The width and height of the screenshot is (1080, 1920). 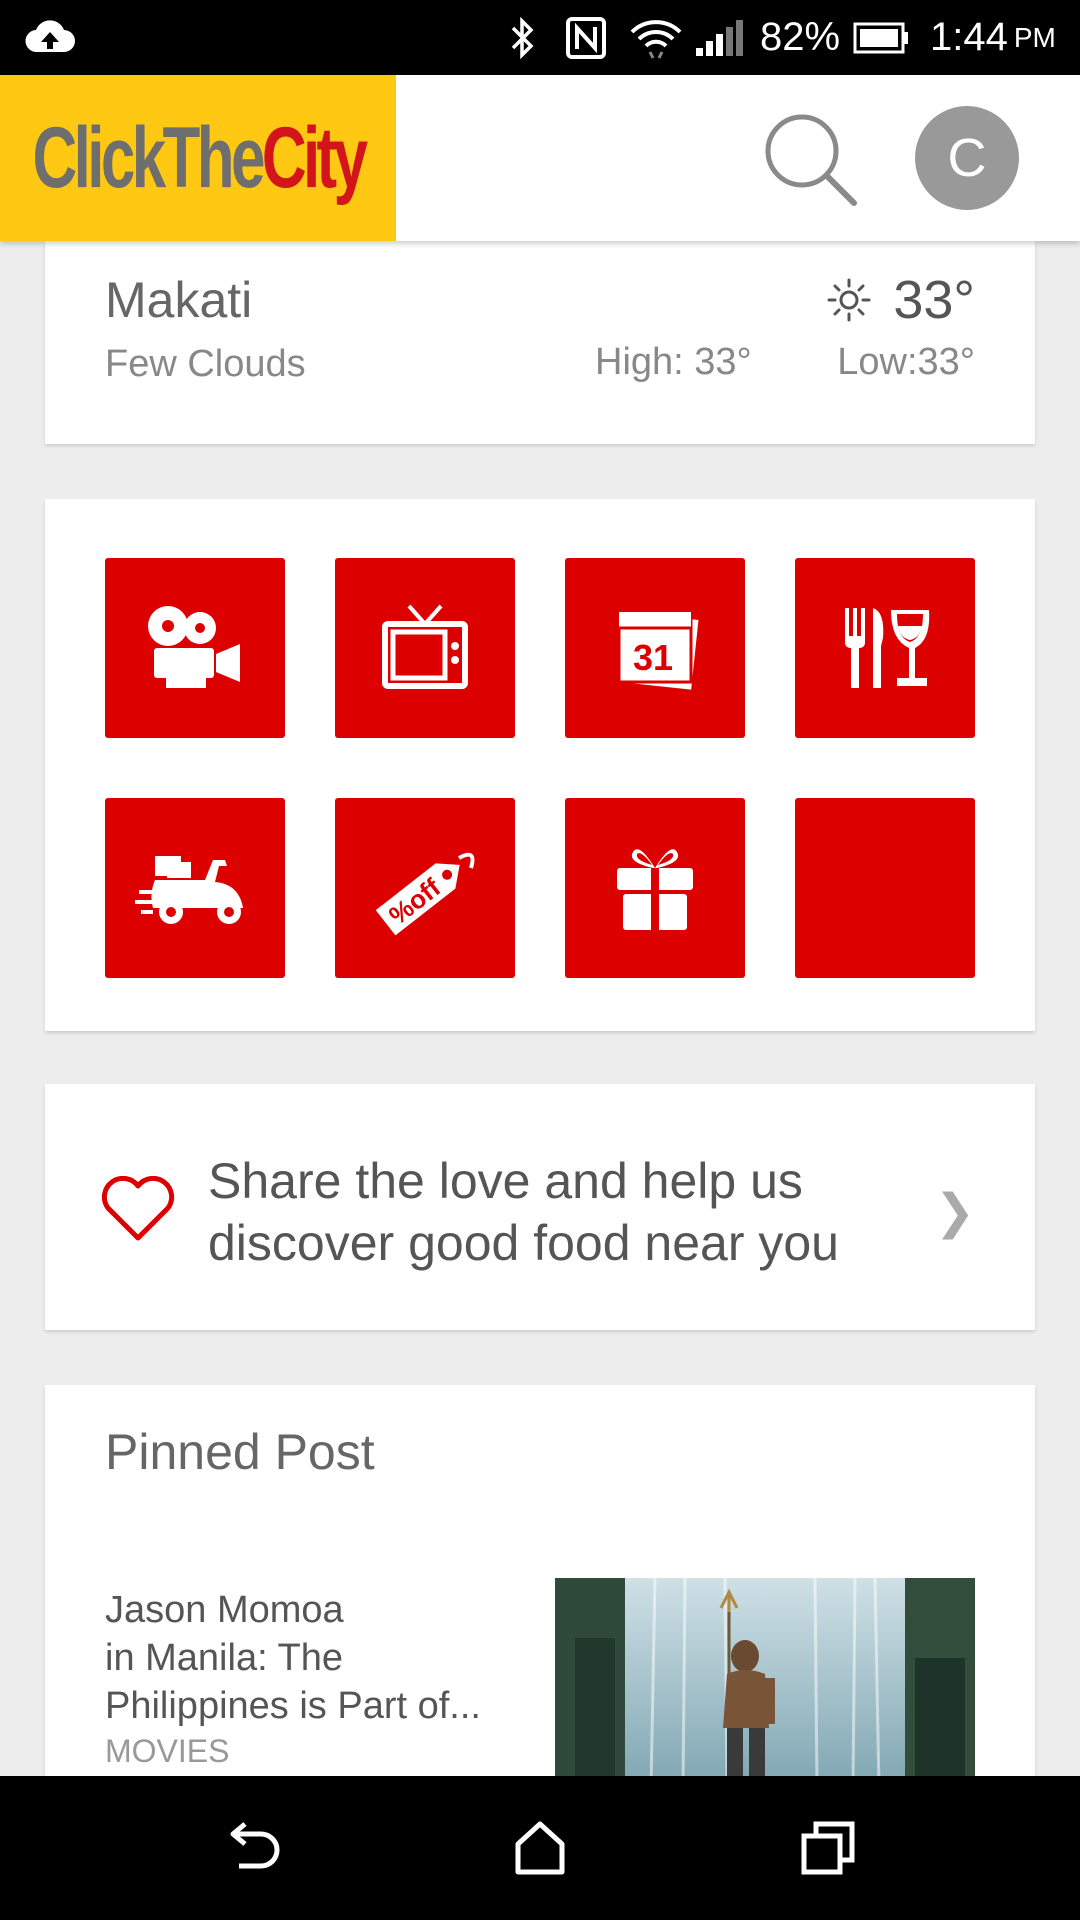 I want to click on sun-icon, so click(x=849, y=300).